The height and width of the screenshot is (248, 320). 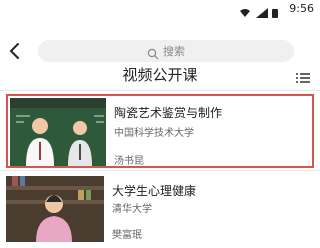 I want to click on course-title: 陶瓷艺术鉴赏与制作, so click(x=168, y=113).